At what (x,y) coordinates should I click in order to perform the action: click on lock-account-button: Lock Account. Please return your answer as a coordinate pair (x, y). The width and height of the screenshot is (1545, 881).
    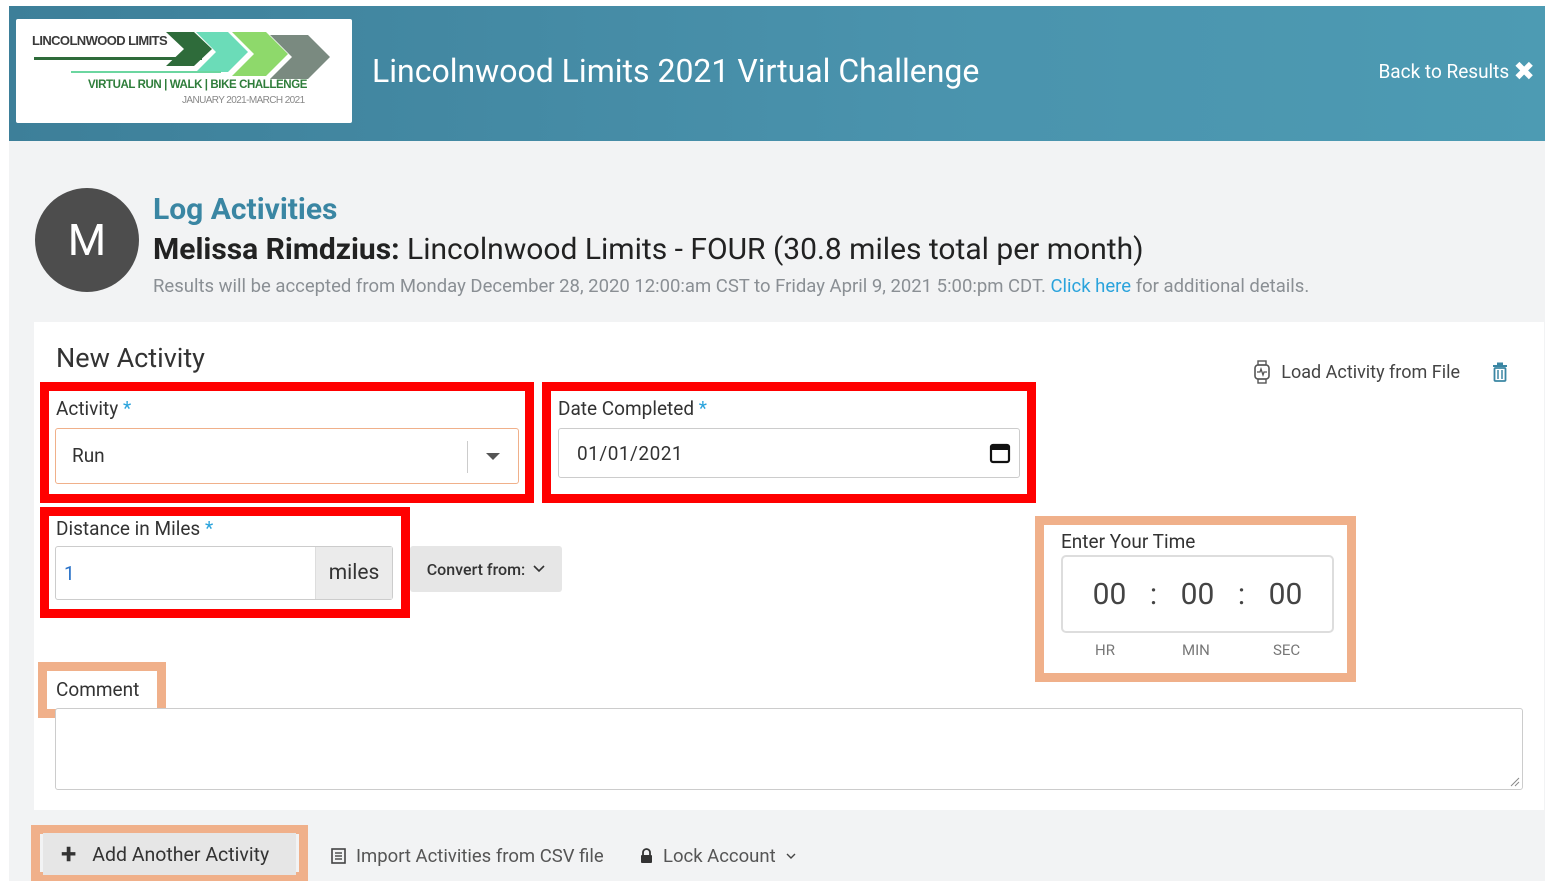
    Looking at the image, I should click on (718, 856).